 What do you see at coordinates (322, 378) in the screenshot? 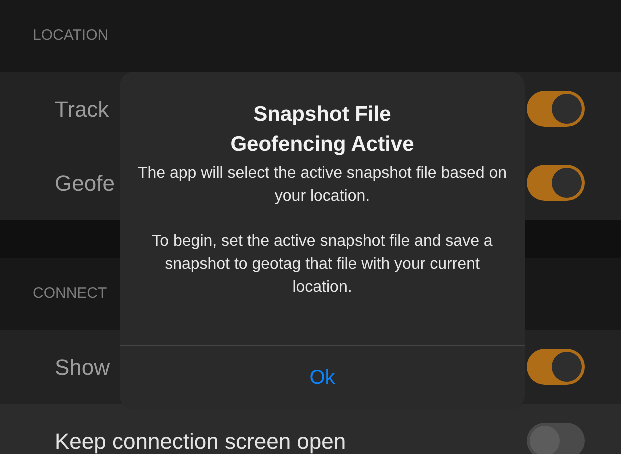
I see `ok-button: Ok` at bounding box center [322, 378].